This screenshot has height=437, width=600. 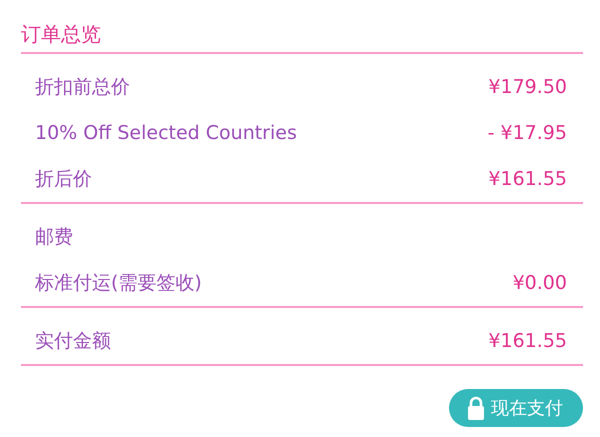 What do you see at coordinates (63, 179) in the screenshot?
I see `line-item-label: 折后价` at bounding box center [63, 179].